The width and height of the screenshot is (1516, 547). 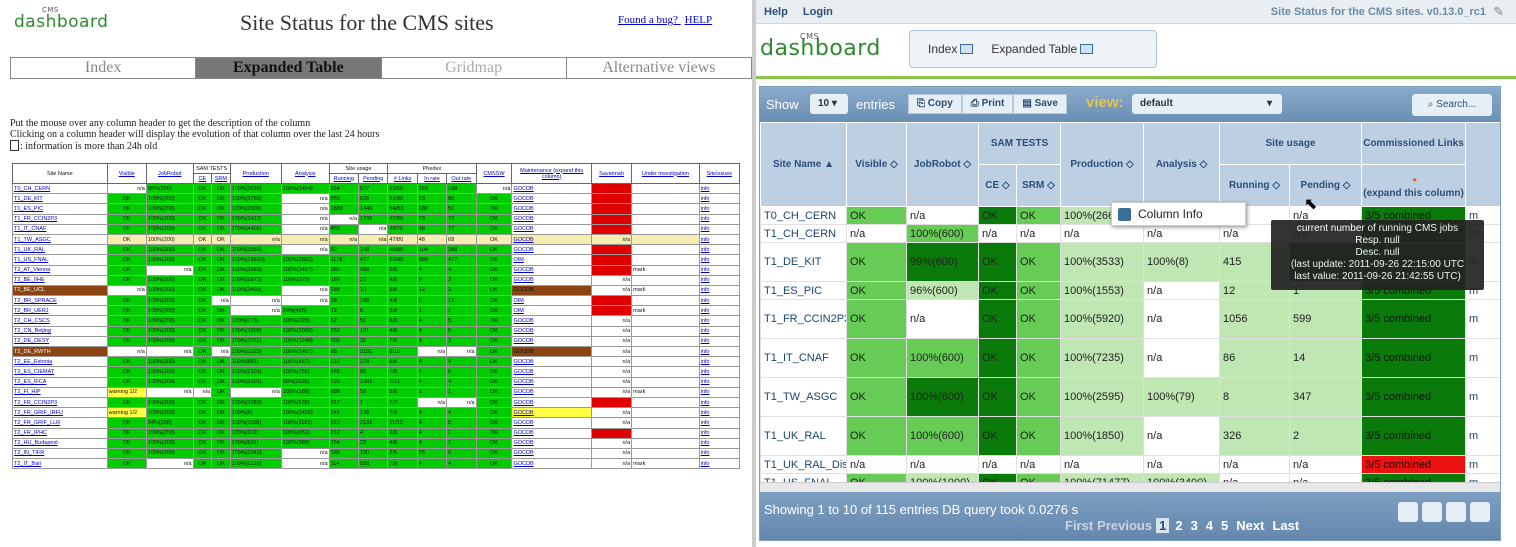 What do you see at coordinates (1040, 104) in the screenshot?
I see `save-button: ▤ Save` at bounding box center [1040, 104].